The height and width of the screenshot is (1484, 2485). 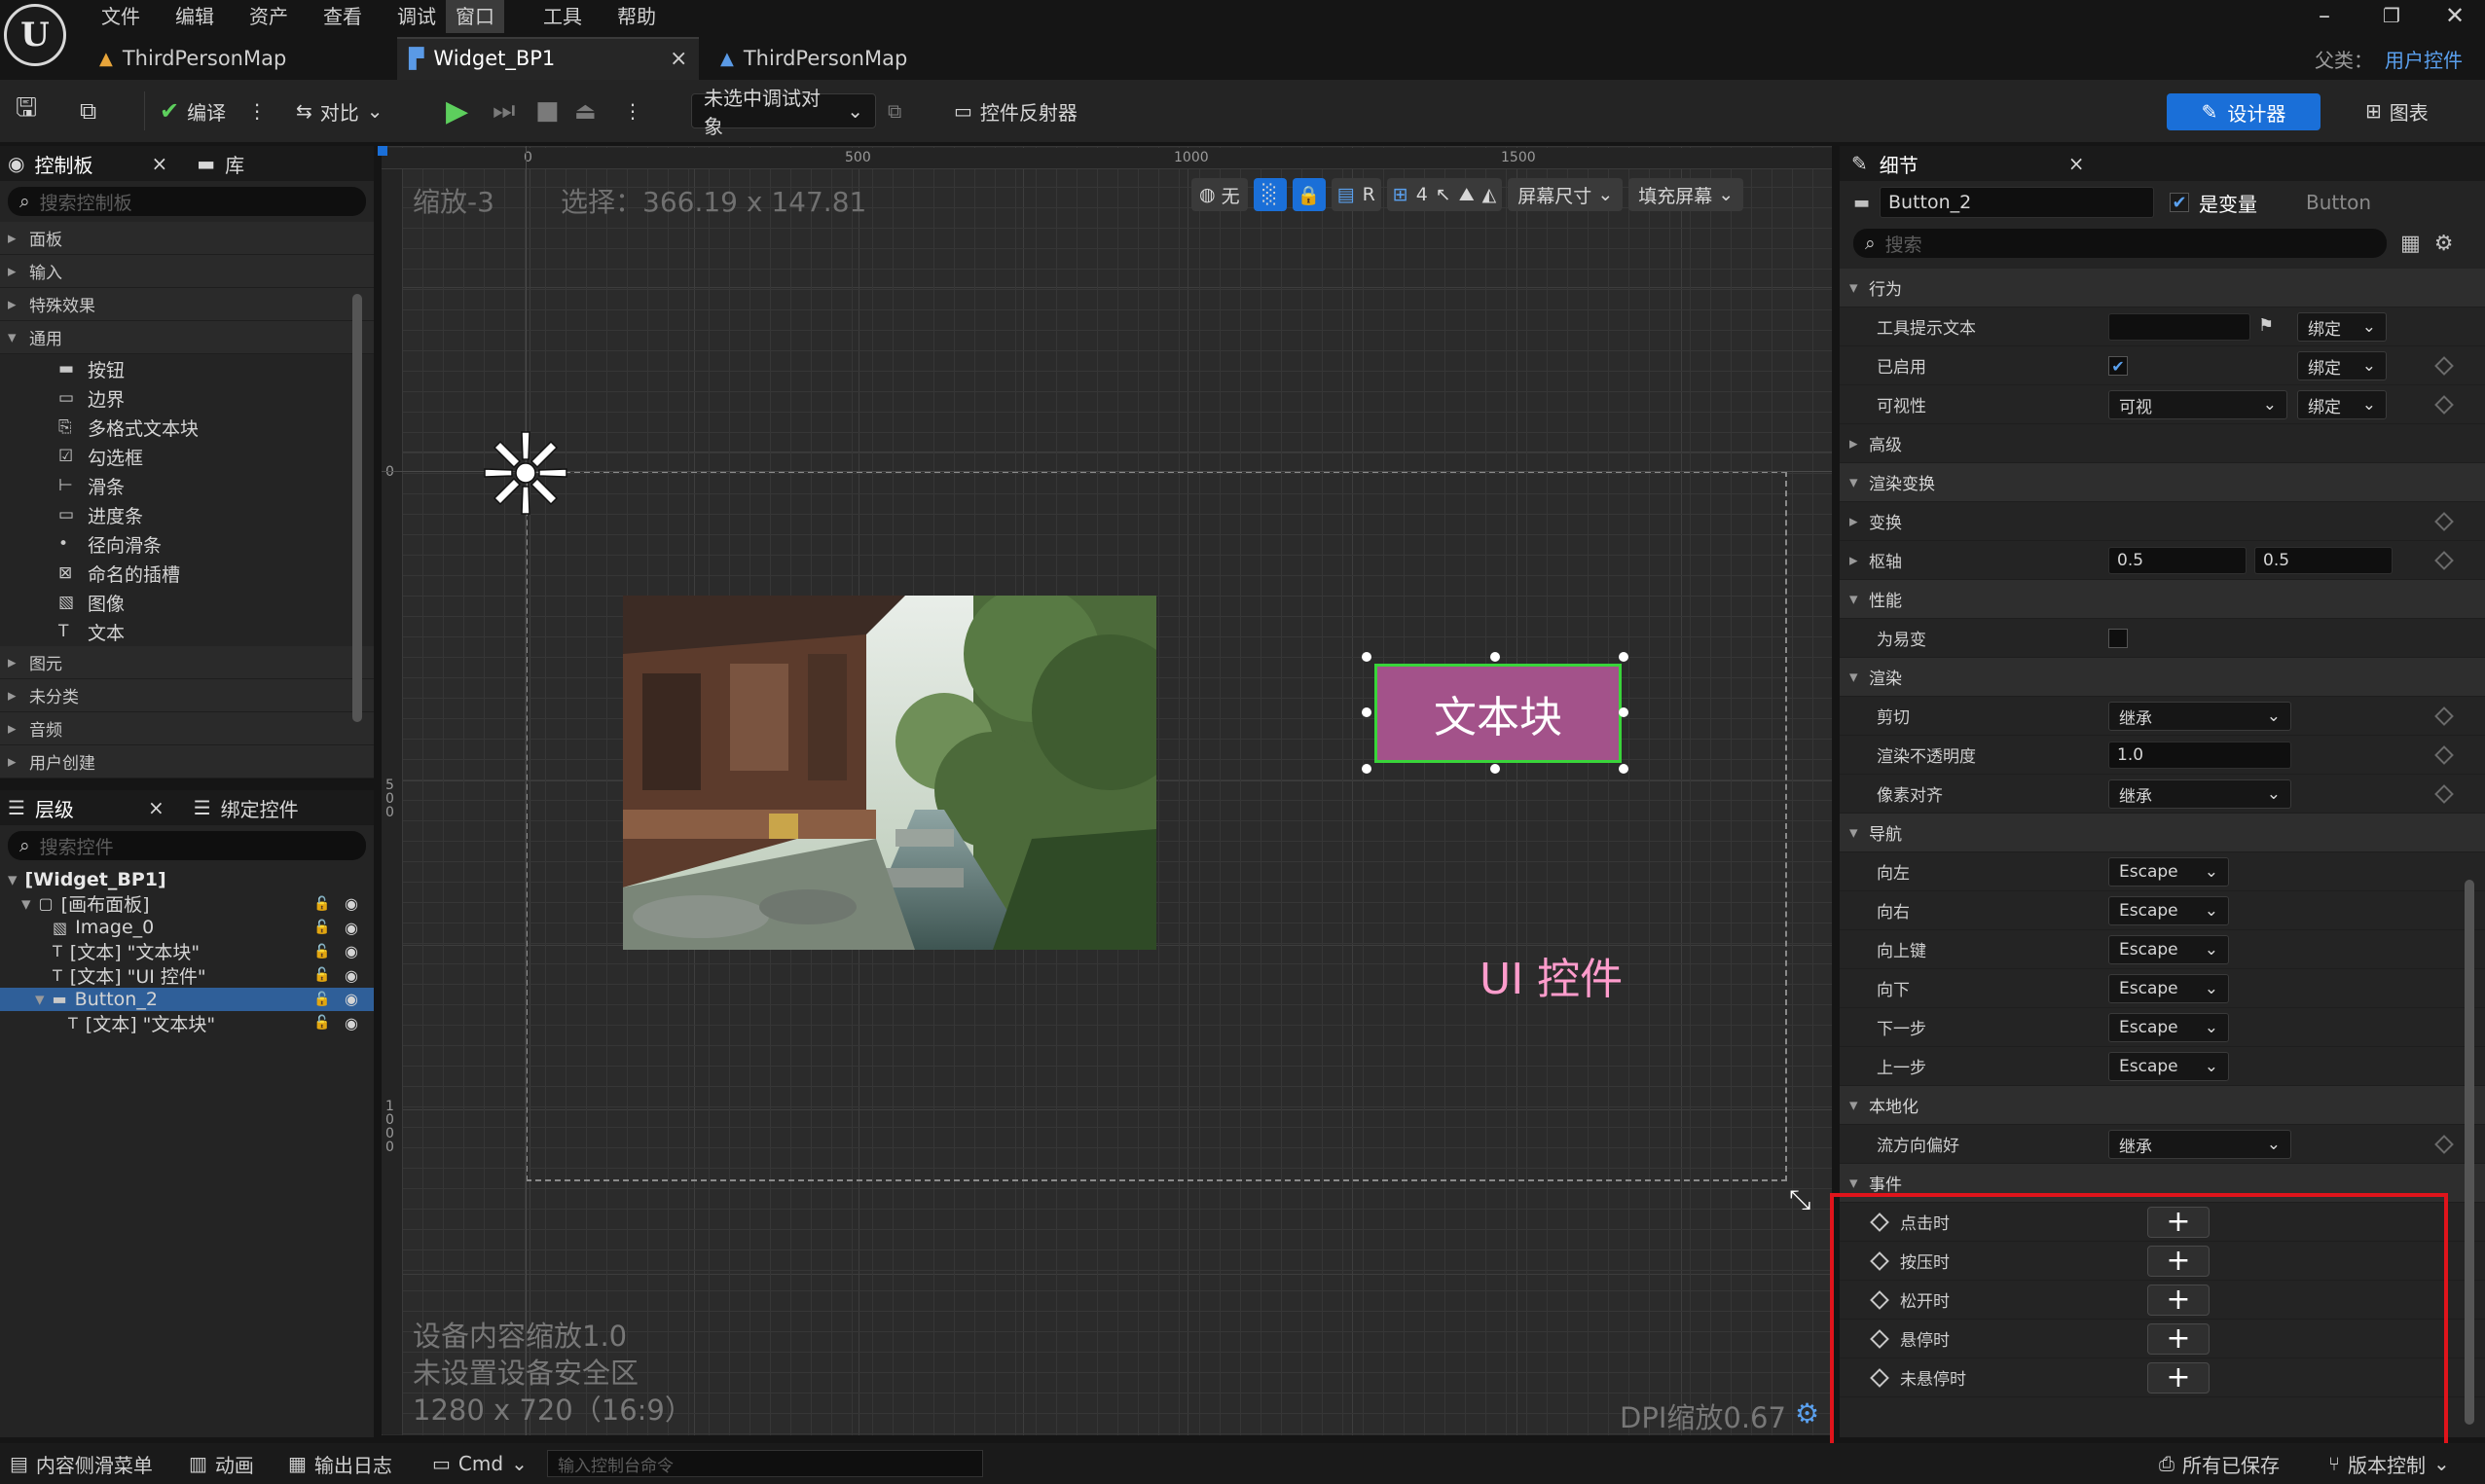 I want to click on resize-handle-icon: ⤡, so click(x=1800, y=1200).